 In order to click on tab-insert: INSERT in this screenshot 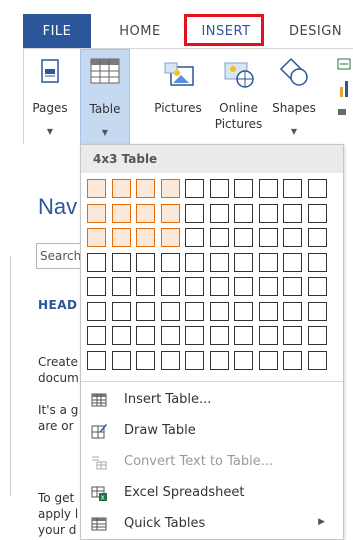, I will do `click(225, 31)`.